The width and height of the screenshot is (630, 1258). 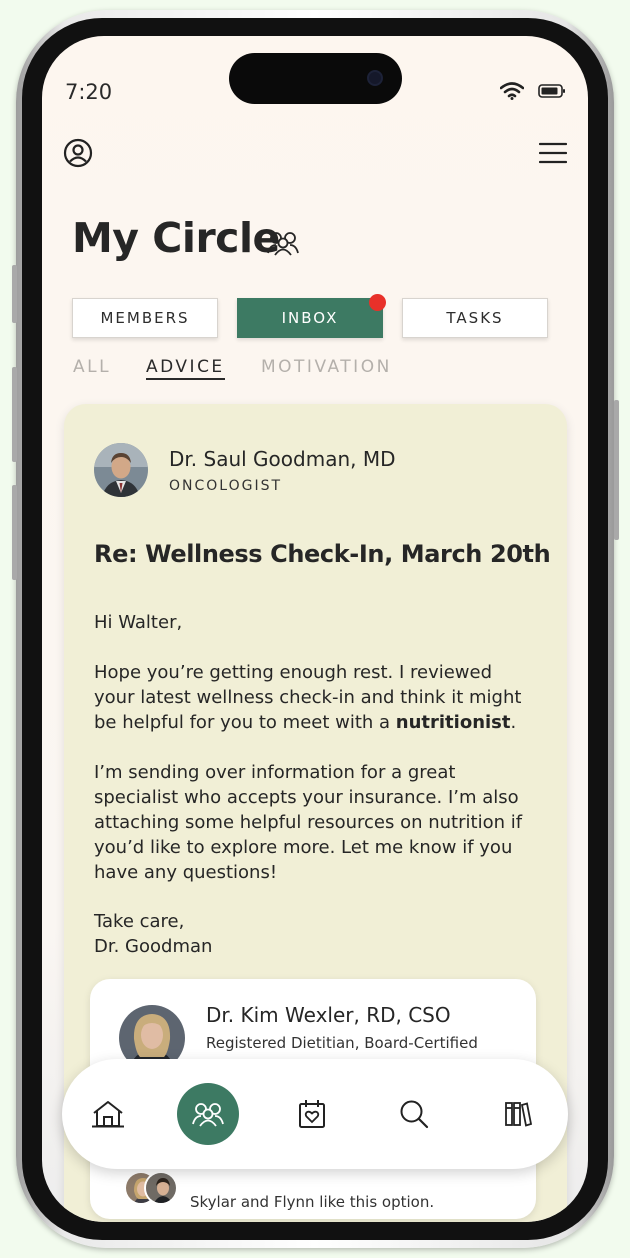 What do you see at coordinates (375, 78) in the screenshot?
I see `camera-icon` at bounding box center [375, 78].